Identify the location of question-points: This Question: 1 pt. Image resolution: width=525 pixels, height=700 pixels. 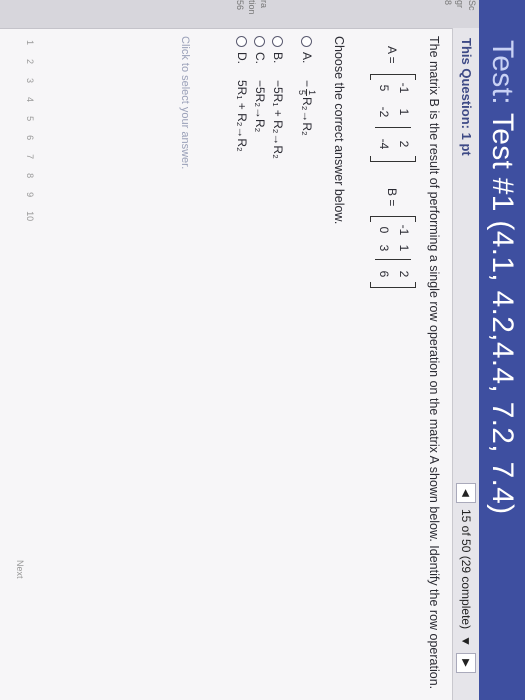
(466, 97).